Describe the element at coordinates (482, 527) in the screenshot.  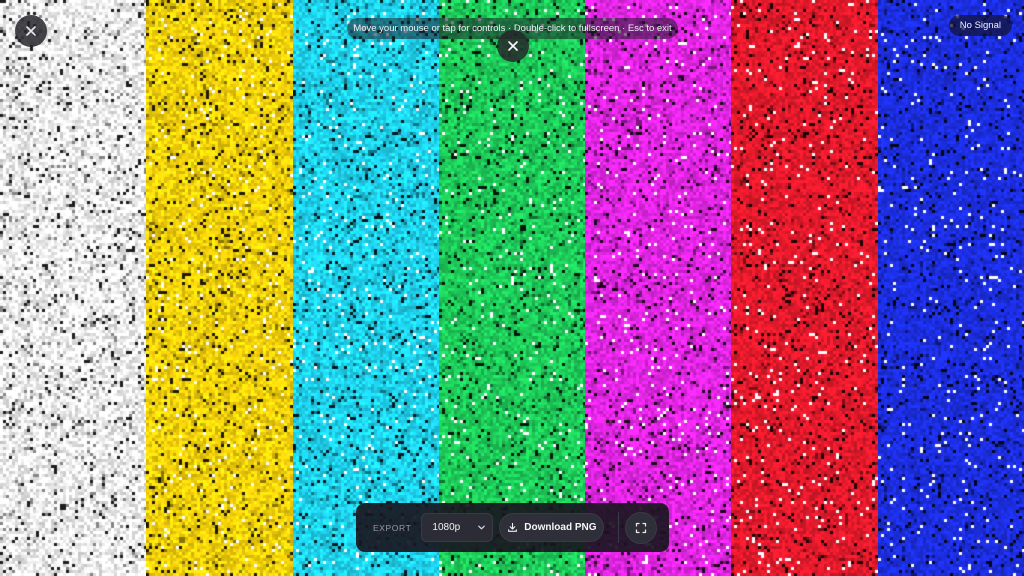
I see `chevron-down-icon` at that location.